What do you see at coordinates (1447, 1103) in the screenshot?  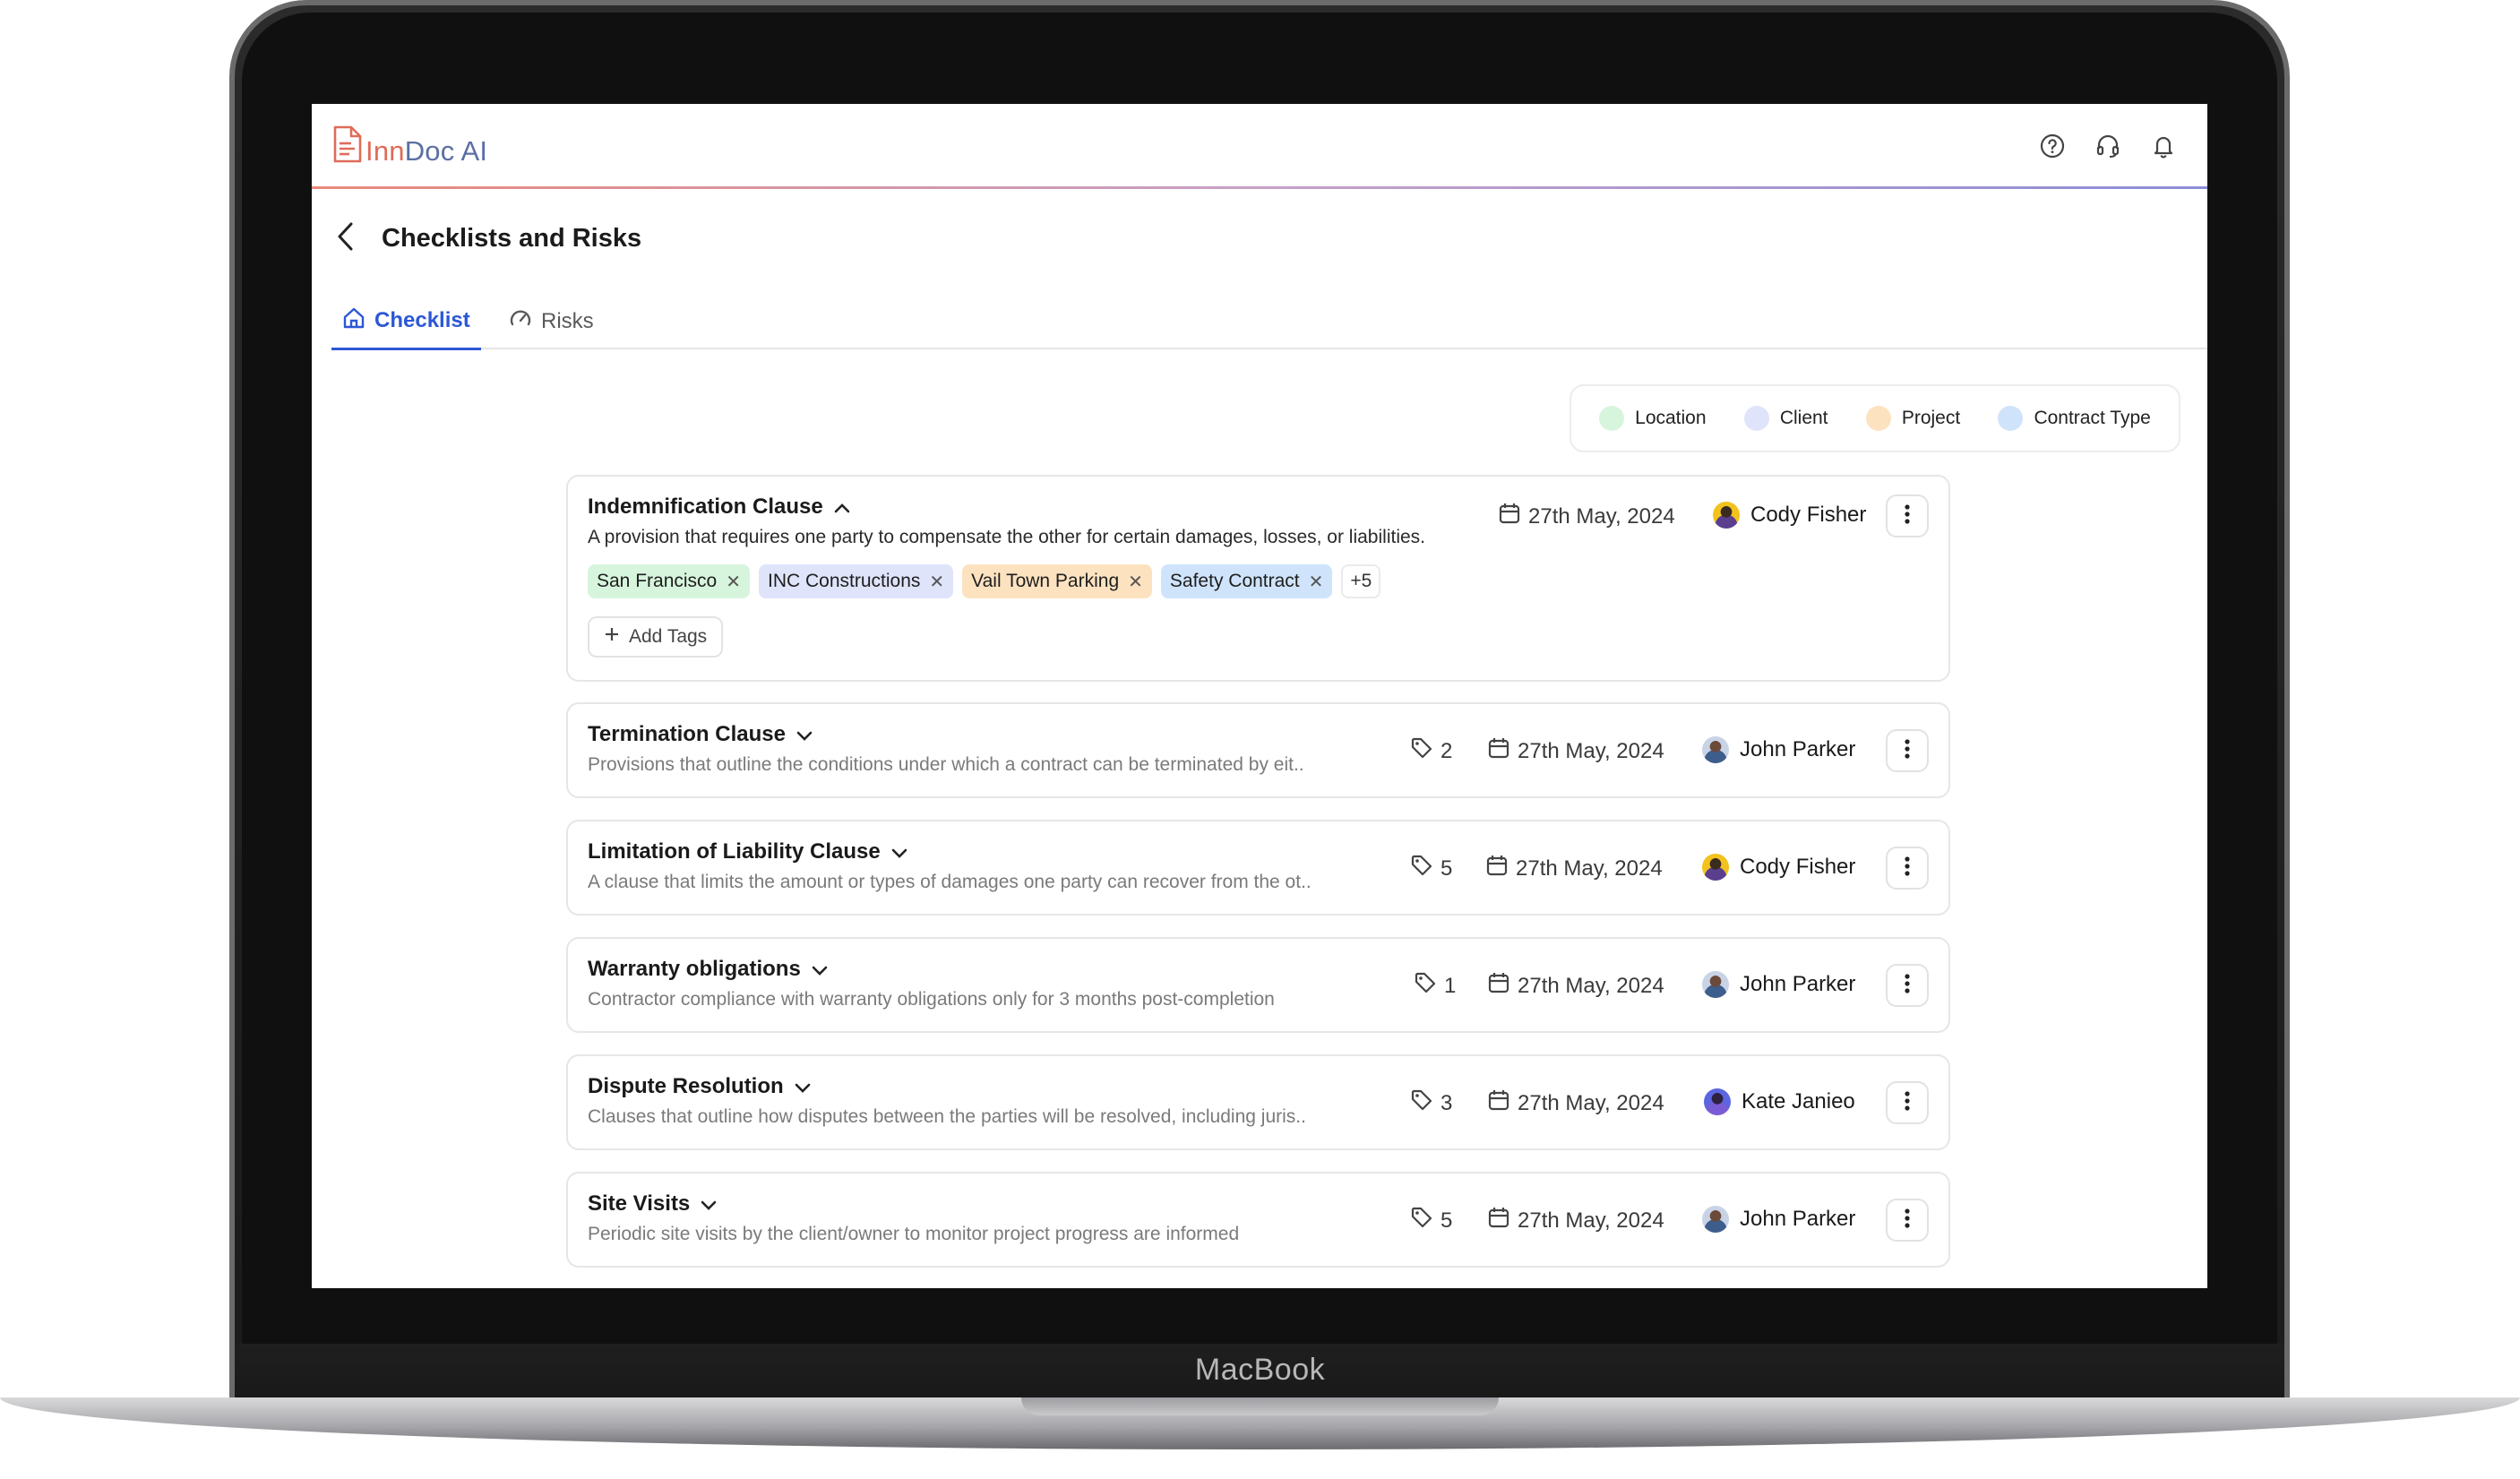 I see `tag-count-text: 3` at bounding box center [1447, 1103].